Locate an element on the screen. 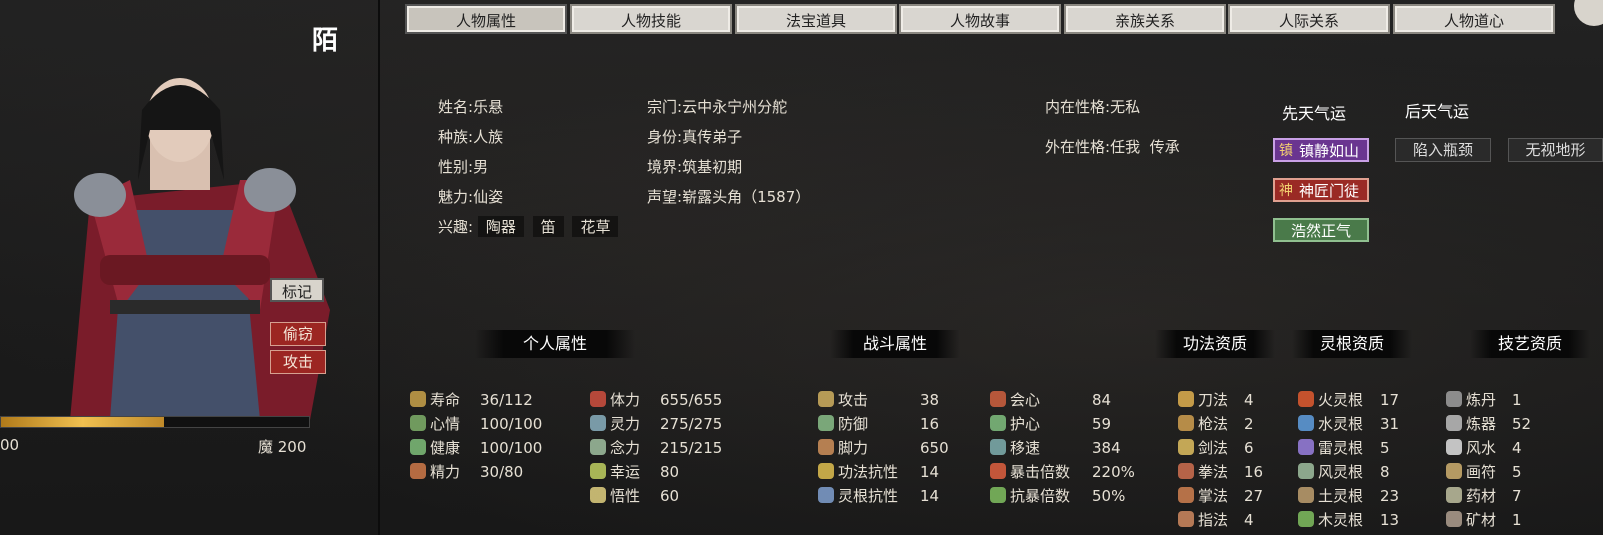 This screenshot has height=535, width=1603. stat-value: 38 is located at coordinates (930, 400).